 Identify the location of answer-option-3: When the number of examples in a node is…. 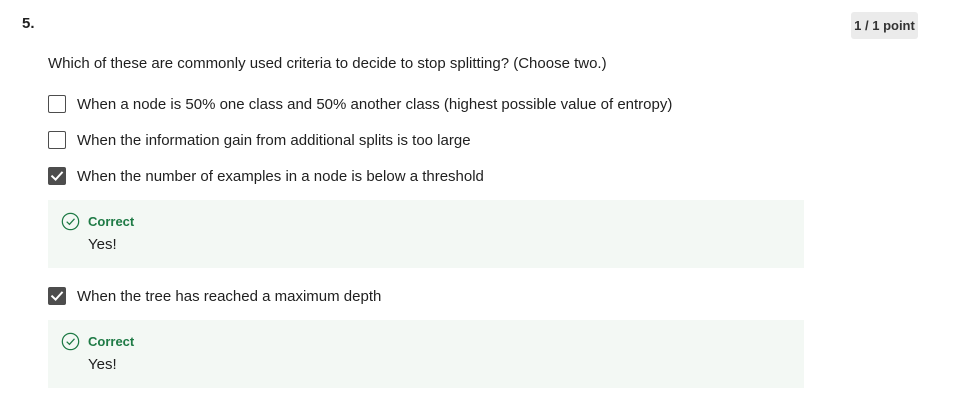
(266, 176).